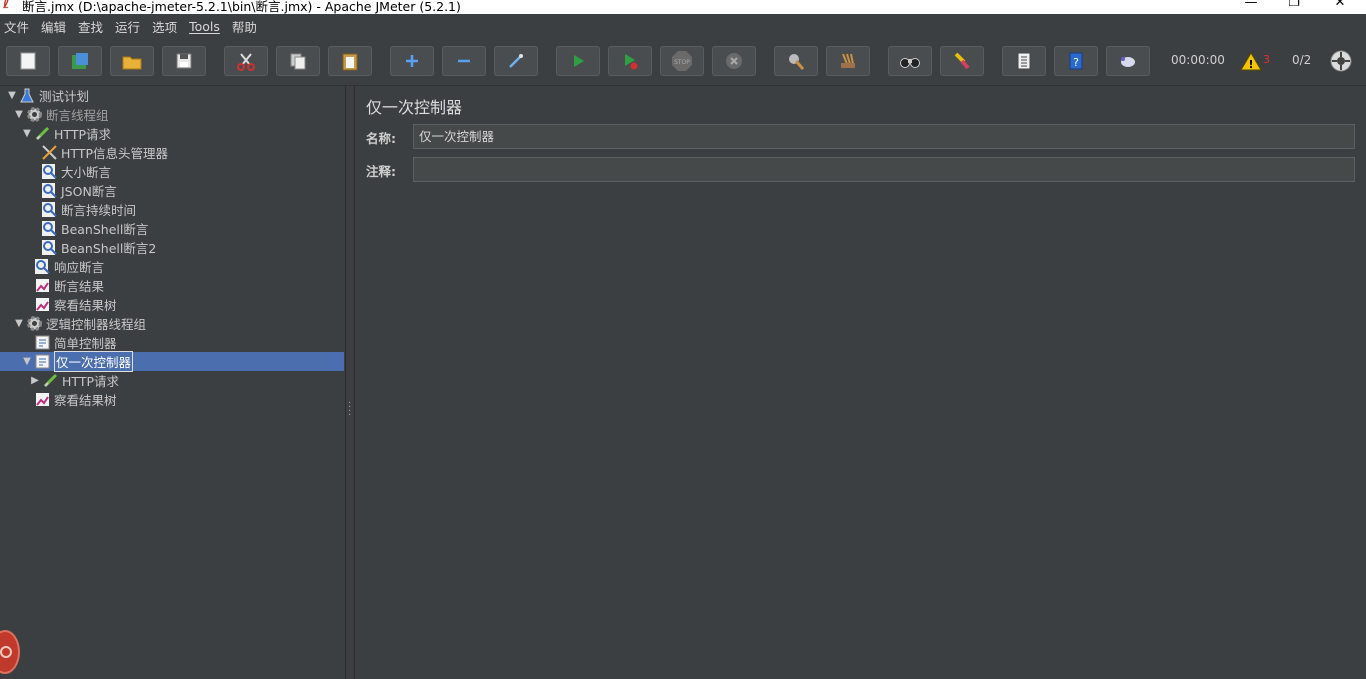 This screenshot has width=1366, height=679. What do you see at coordinates (172, 342) in the screenshot?
I see `tree-node-simple-controller: 简单控制器` at bounding box center [172, 342].